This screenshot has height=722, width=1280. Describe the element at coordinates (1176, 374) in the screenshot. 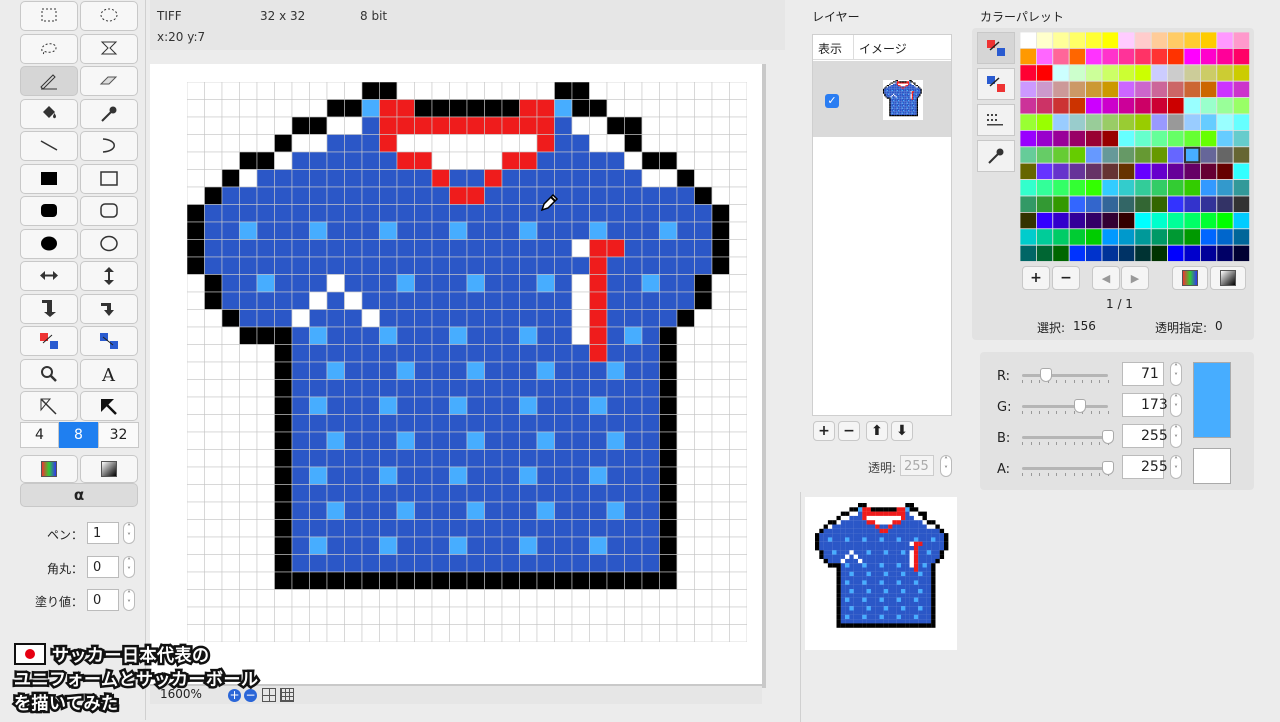

I see `r-stepper: ˄˅` at that location.